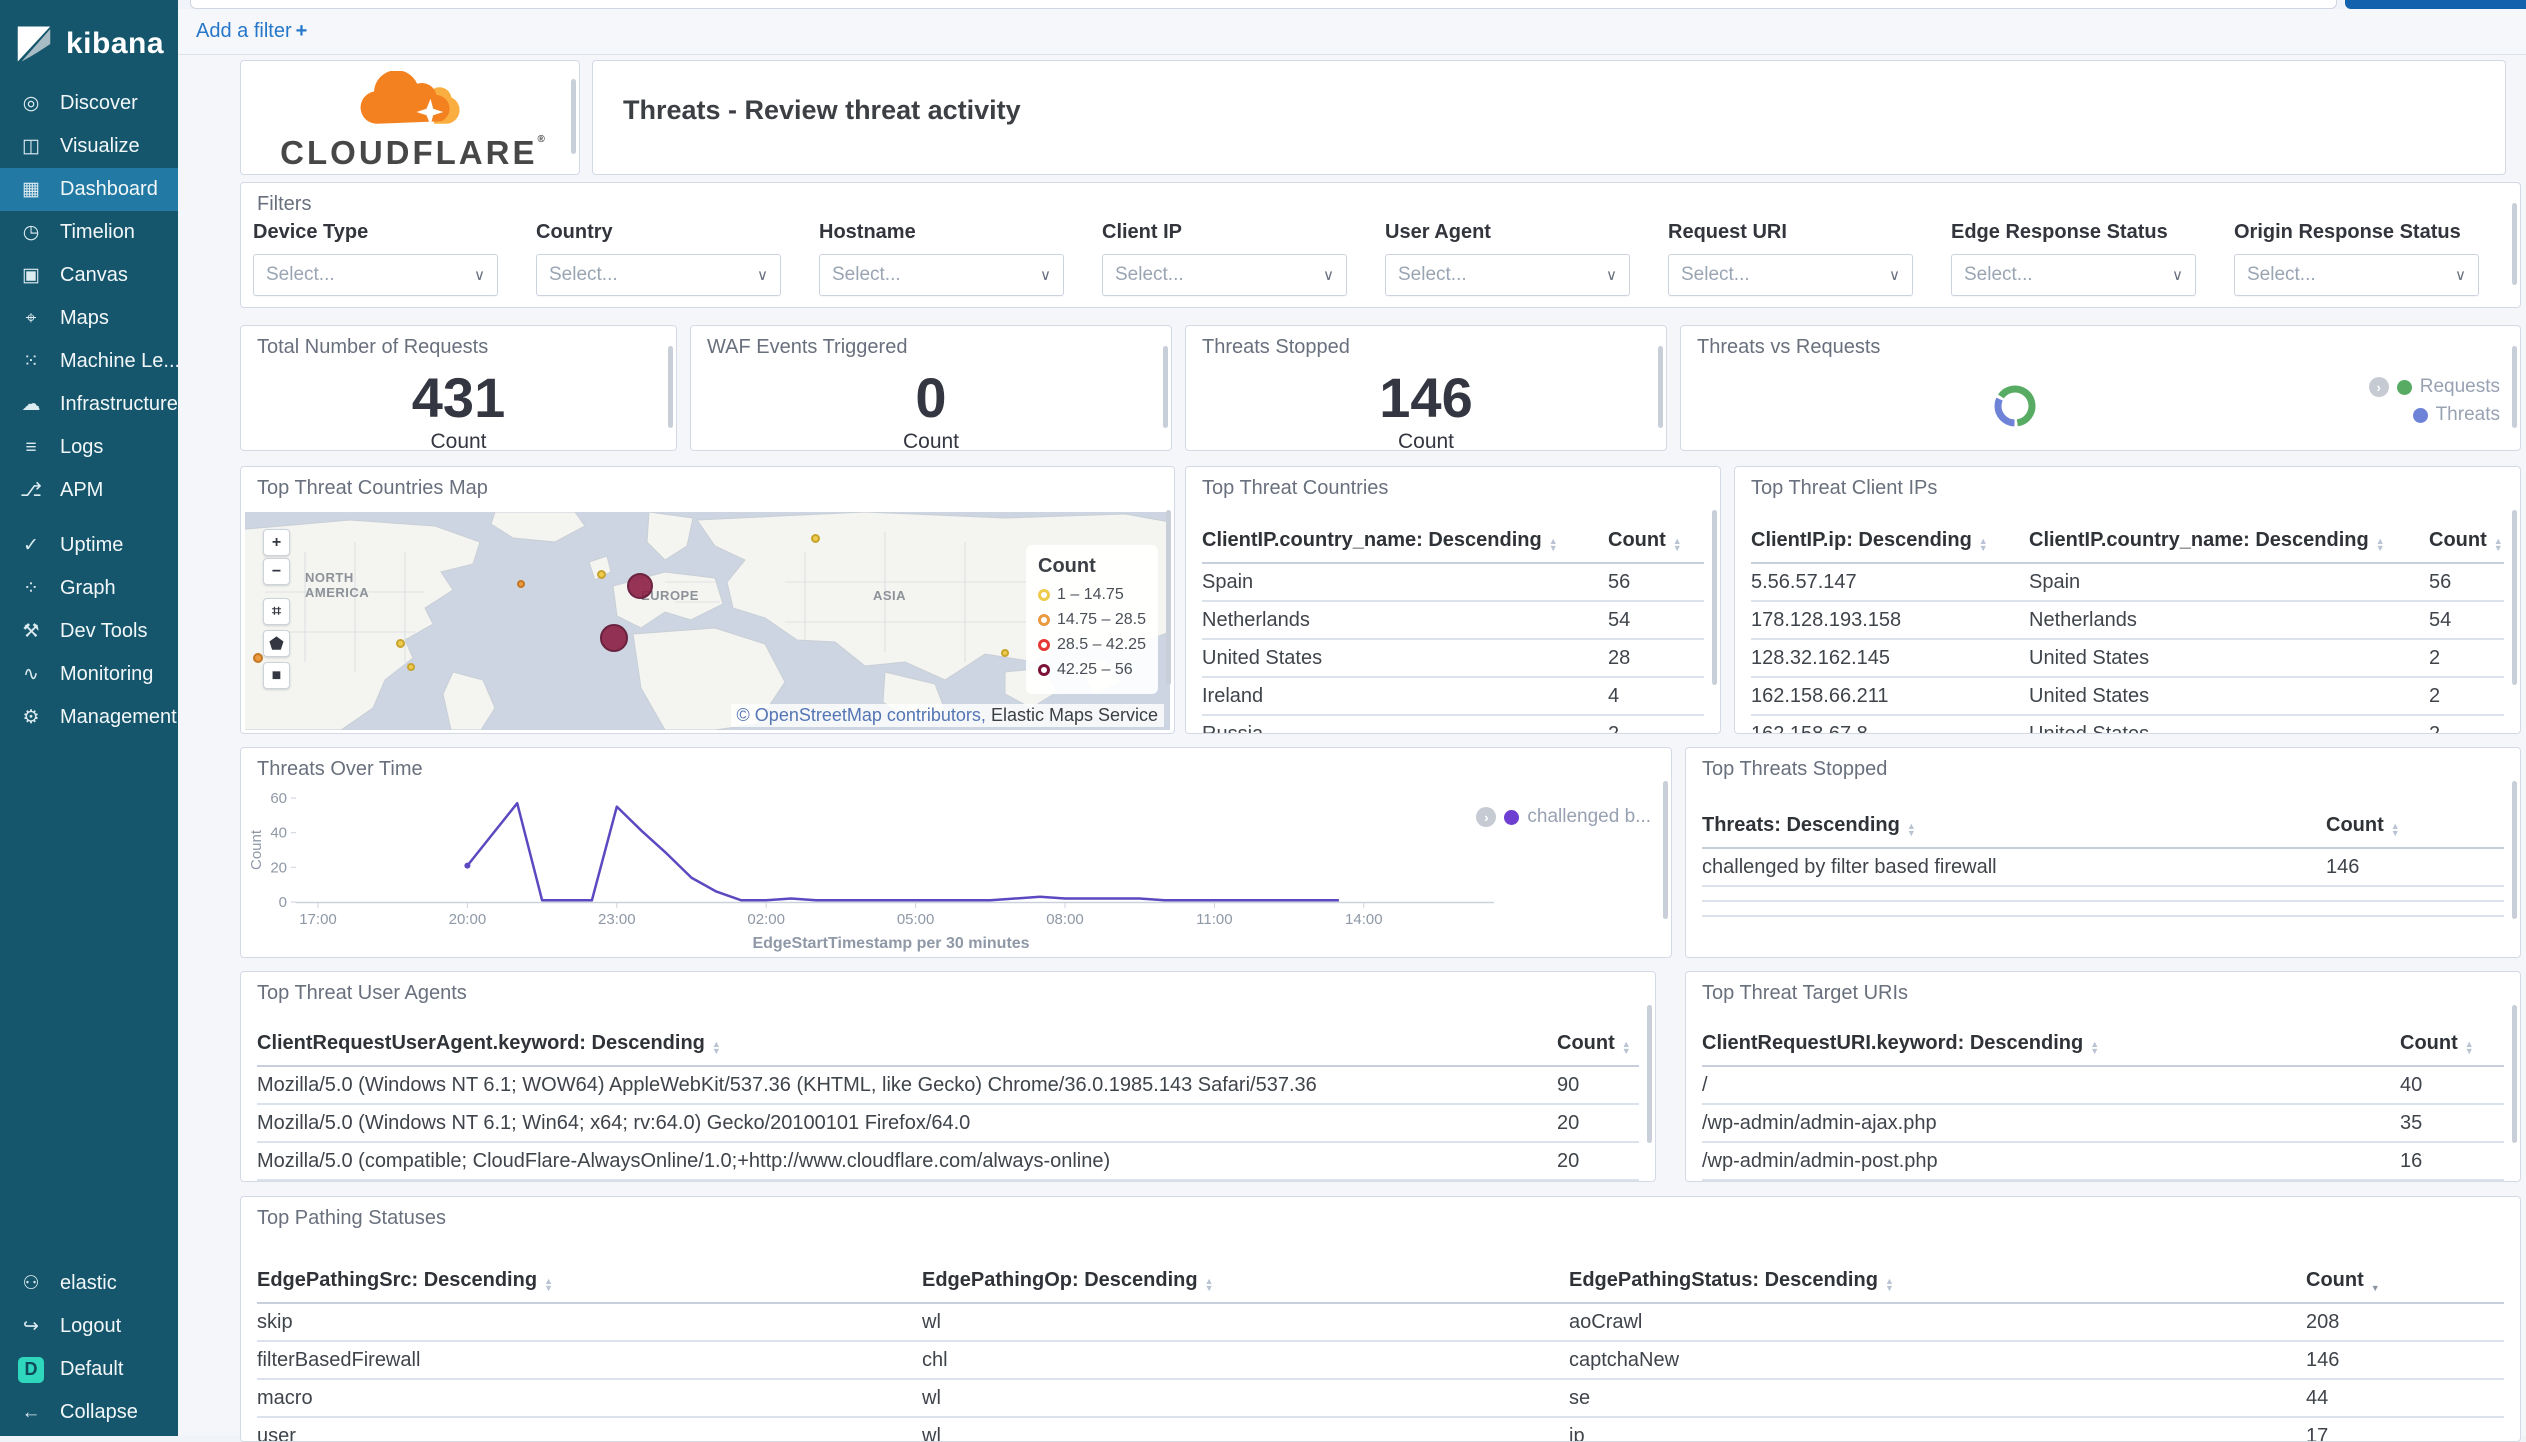 The image size is (2526, 1442). What do you see at coordinates (276, 675) in the screenshot?
I see `map-rect-tool-button: ■` at bounding box center [276, 675].